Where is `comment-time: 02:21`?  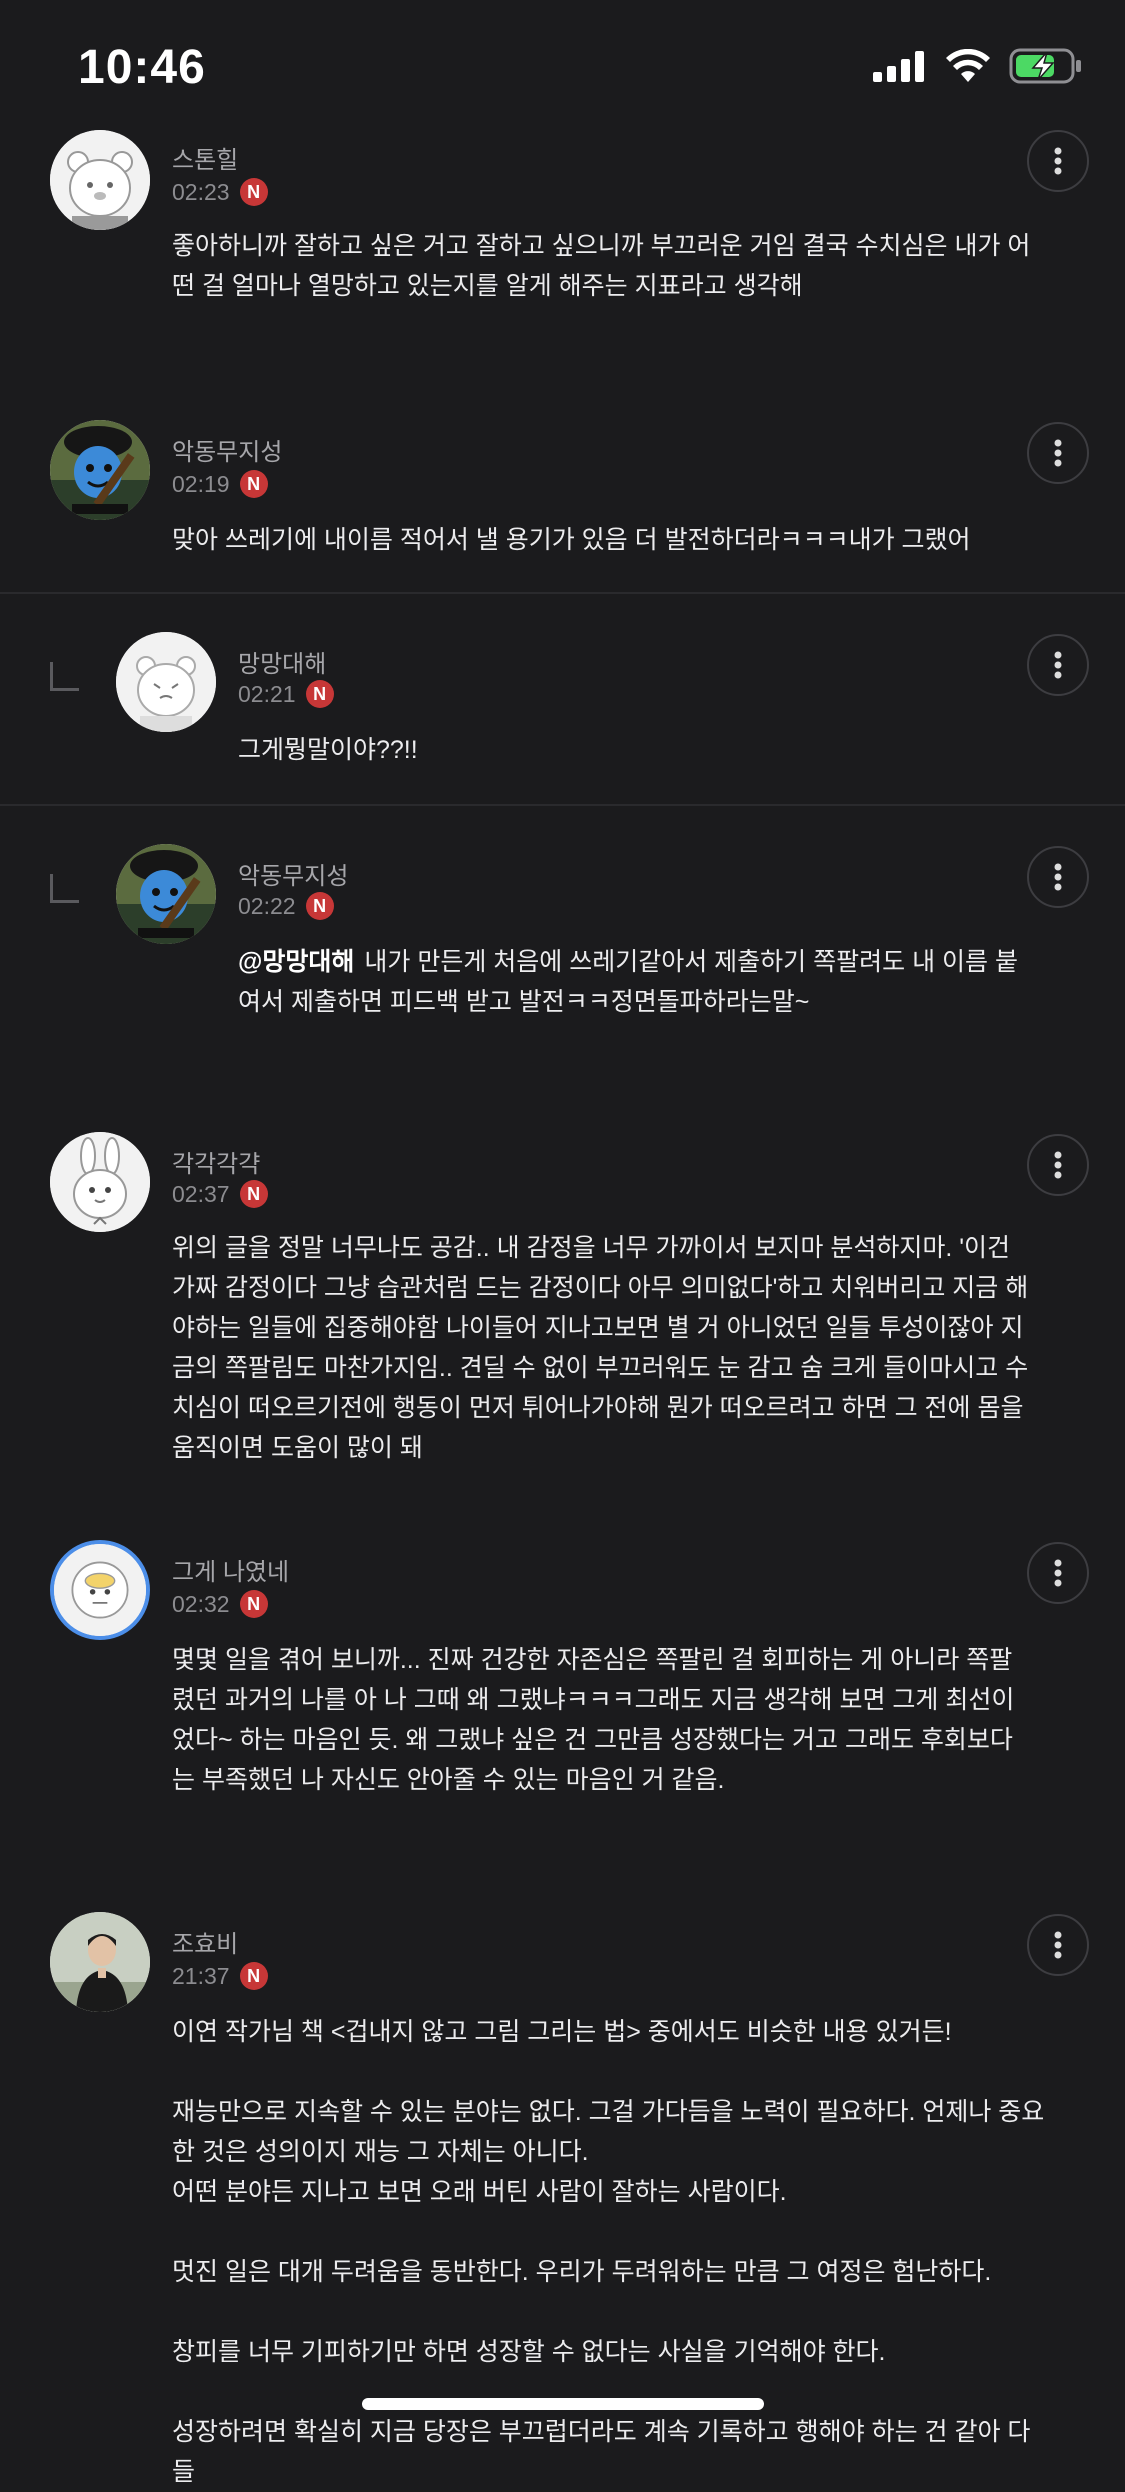 comment-time: 02:21 is located at coordinates (267, 693).